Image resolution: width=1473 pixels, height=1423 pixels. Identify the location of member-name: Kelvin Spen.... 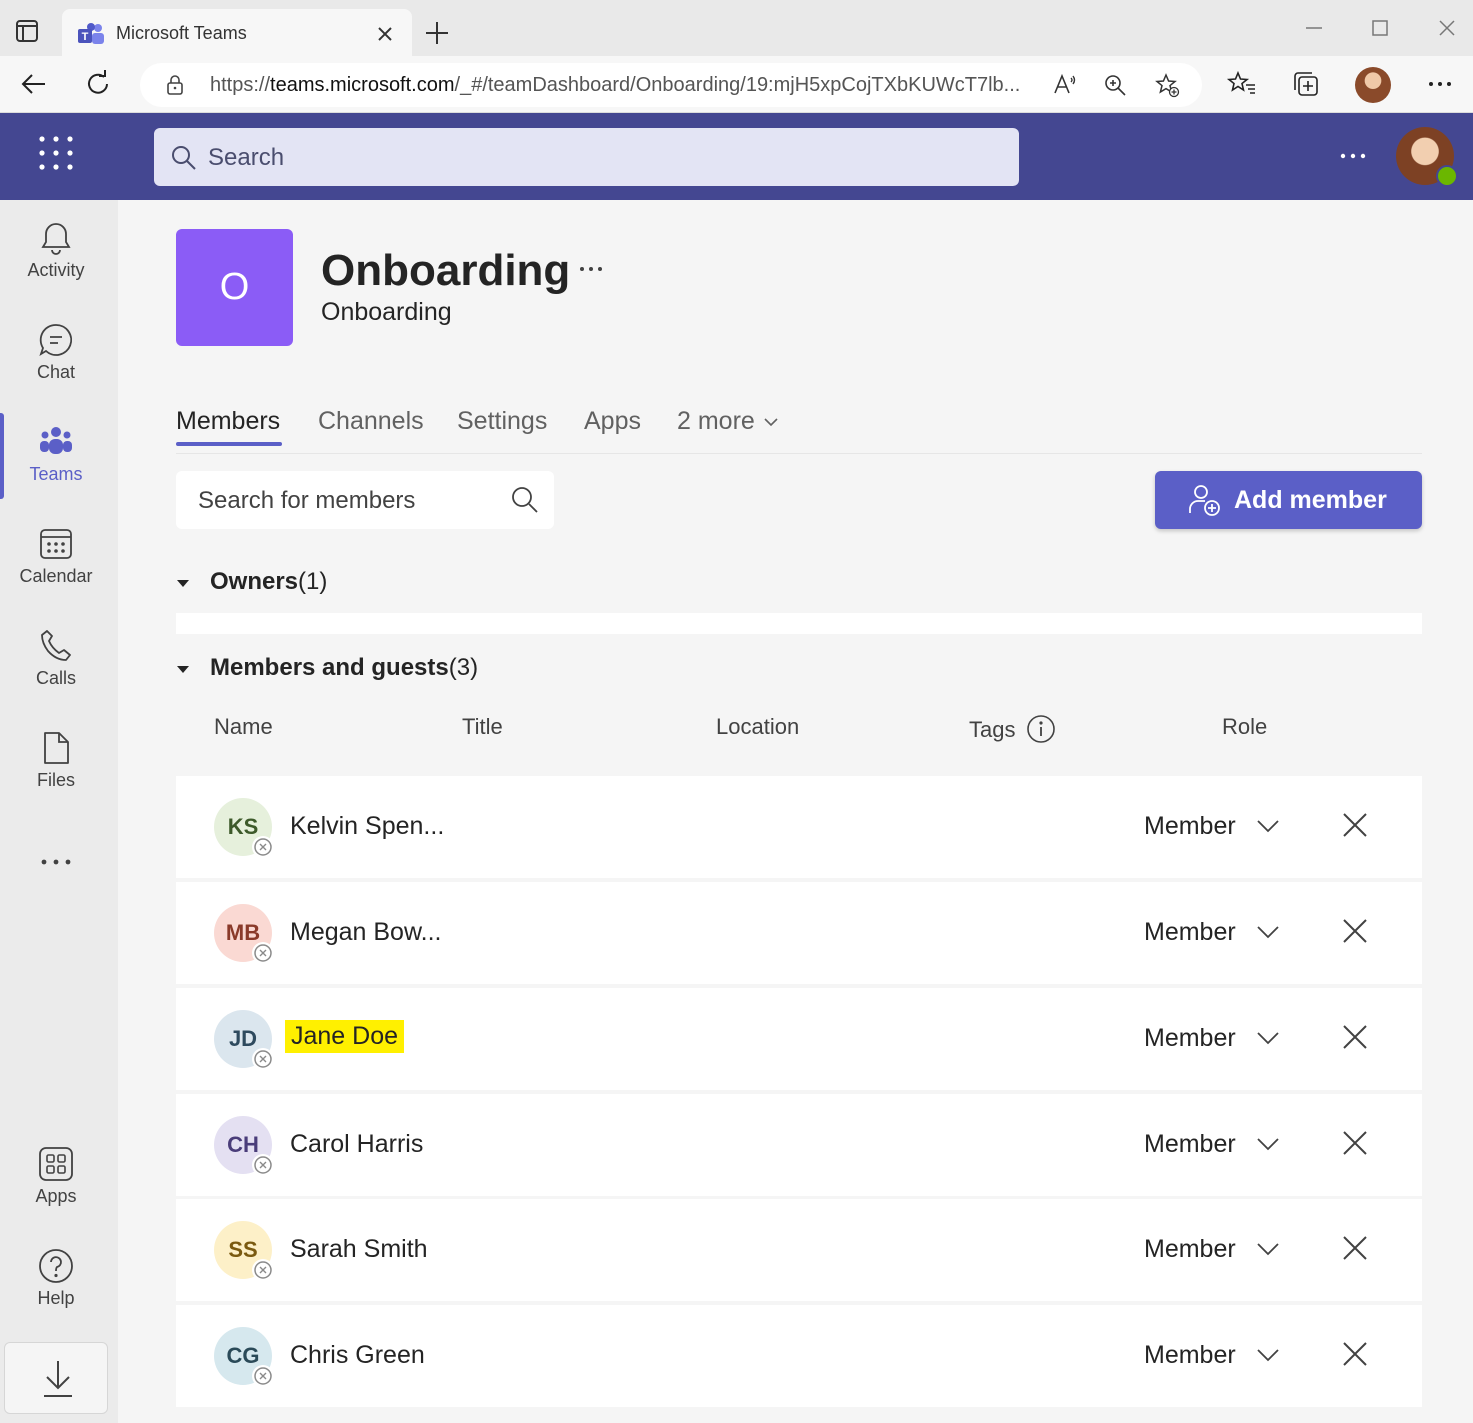
(367, 826).